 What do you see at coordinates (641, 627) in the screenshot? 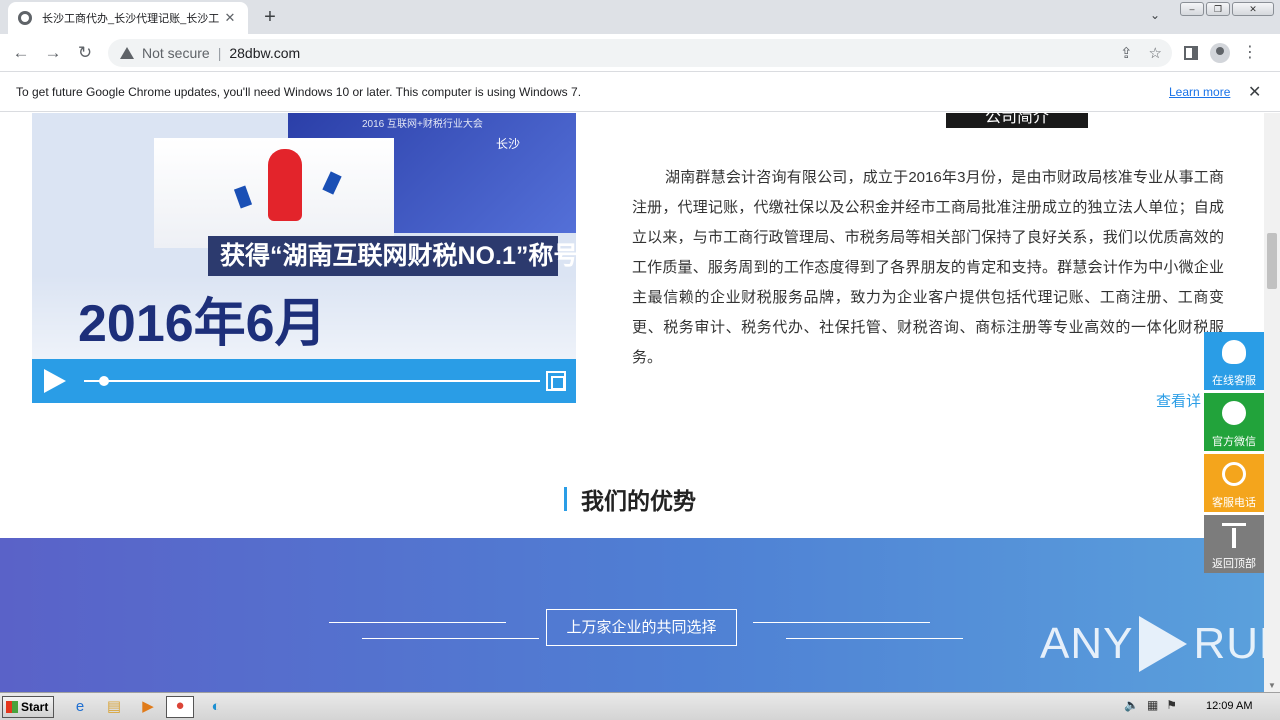
I see `choice-badge: 上万家企业的共同选择` at bounding box center [641, 627].